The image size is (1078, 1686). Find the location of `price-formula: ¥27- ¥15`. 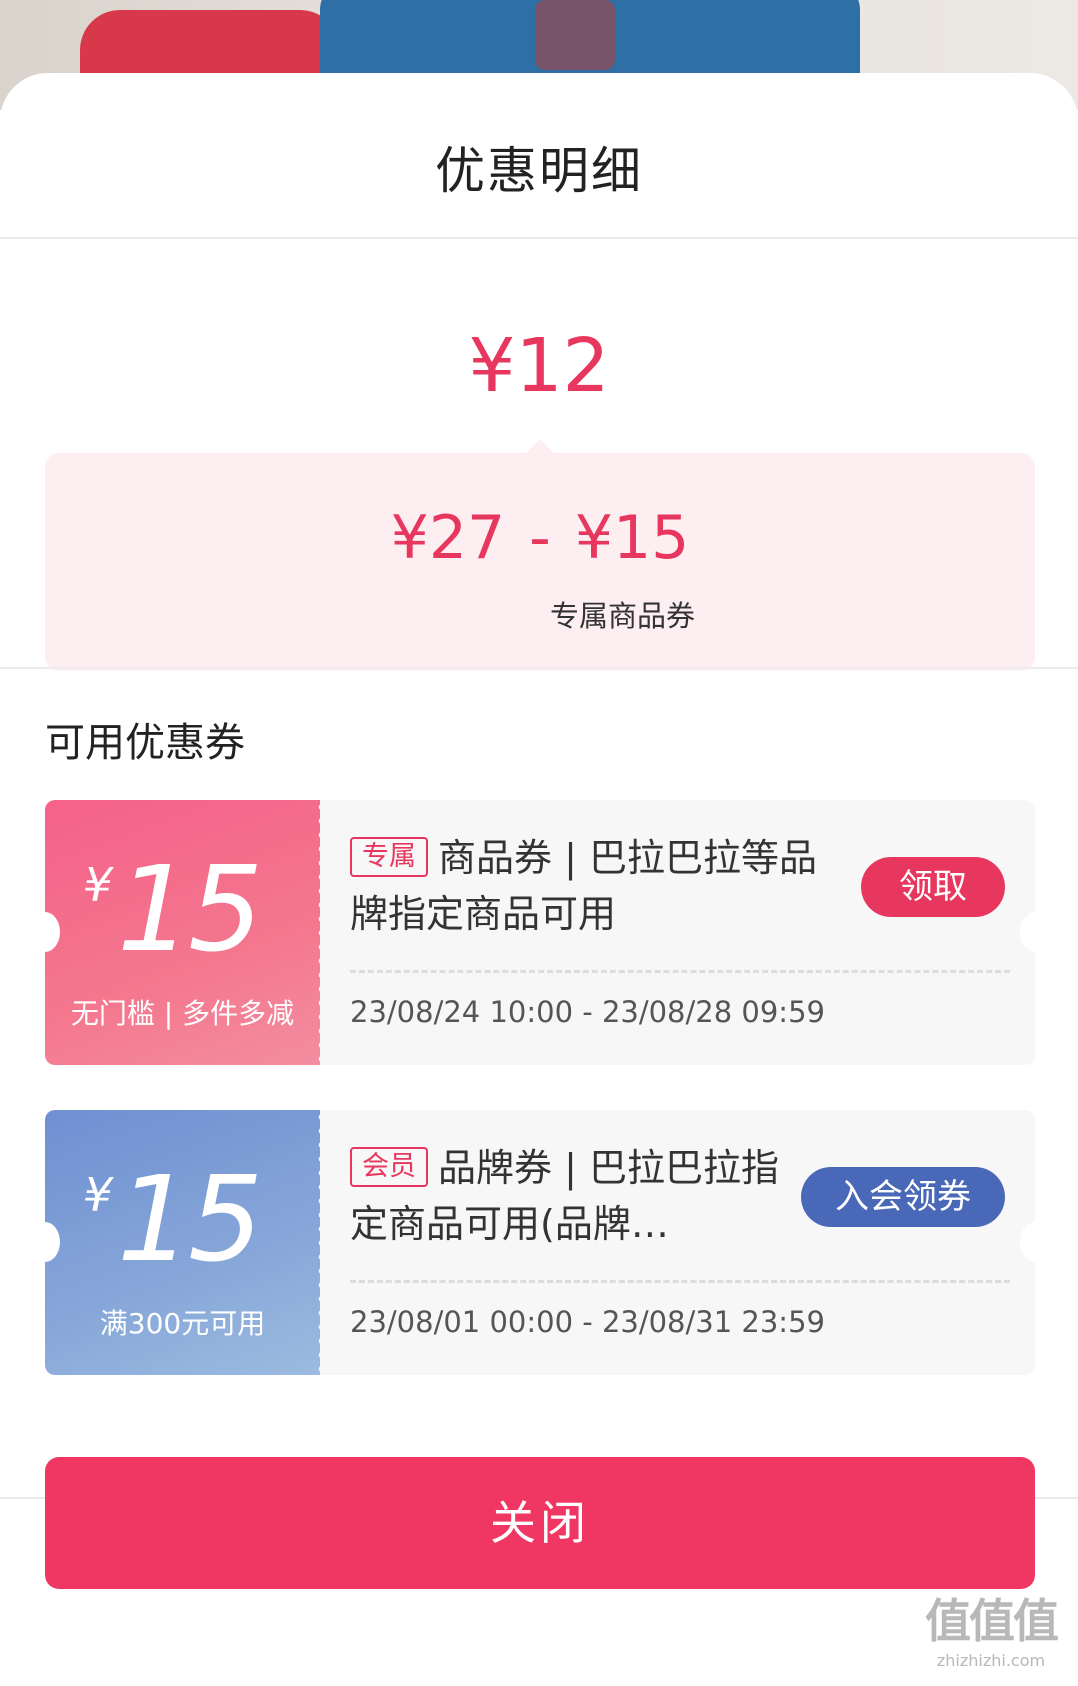

price-formula: ¥27- ¥15 is located at coordinates (540, 538).